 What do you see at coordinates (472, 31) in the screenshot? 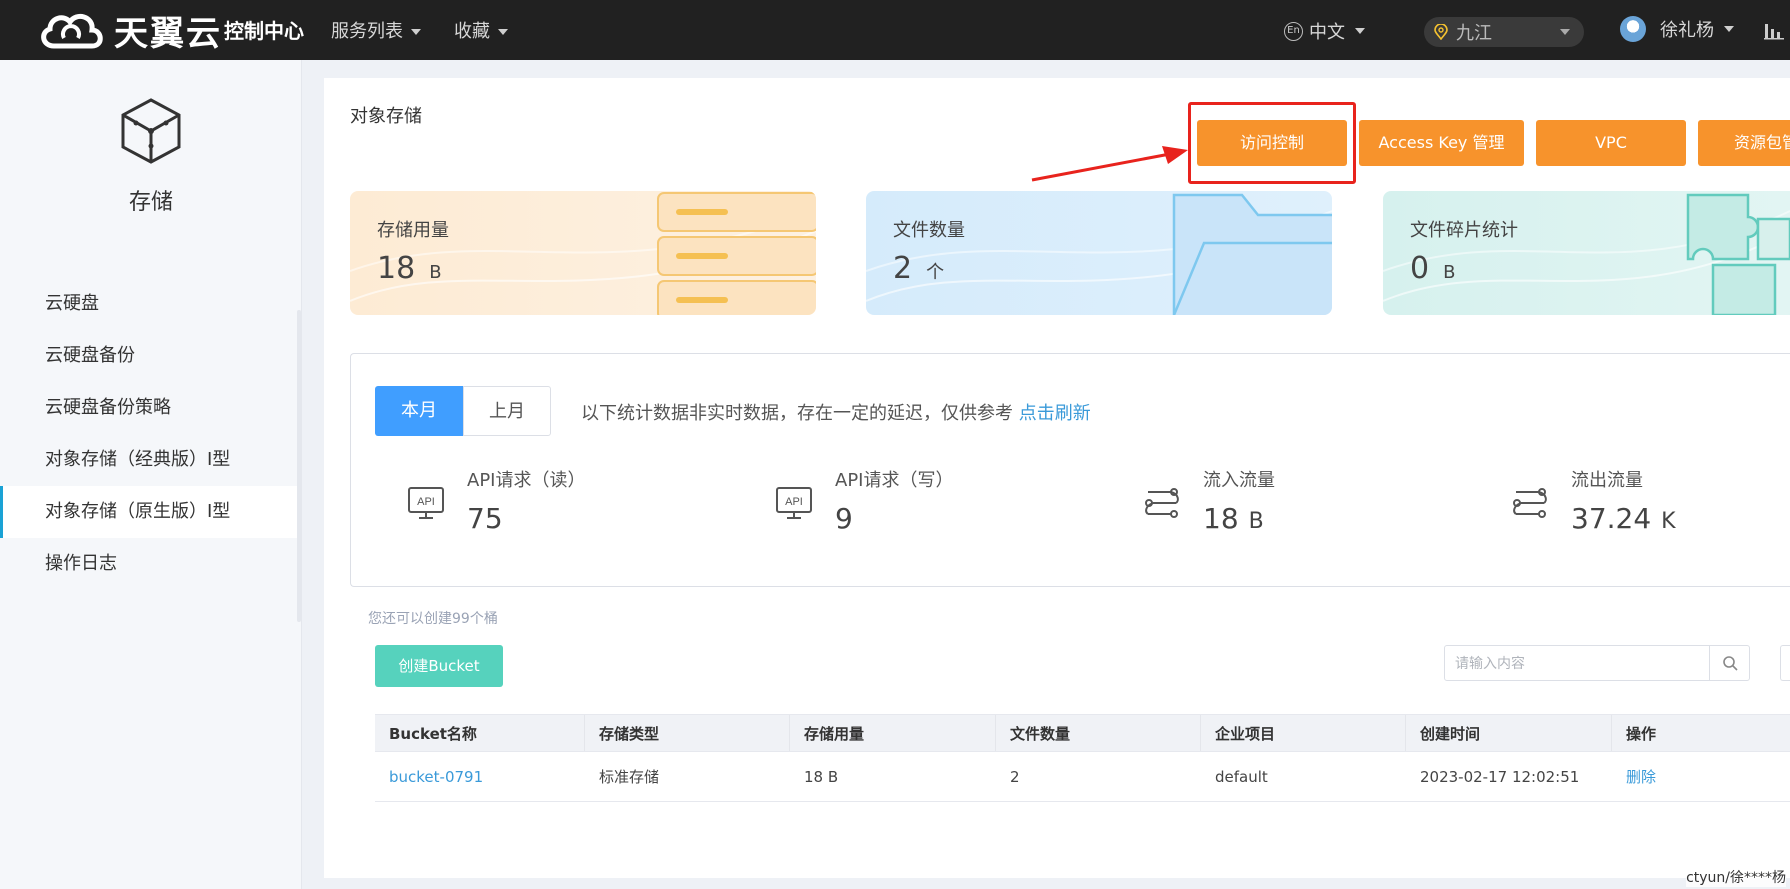
I see `favorites-menu-label: 收藏` at bounding box center [472, 31].